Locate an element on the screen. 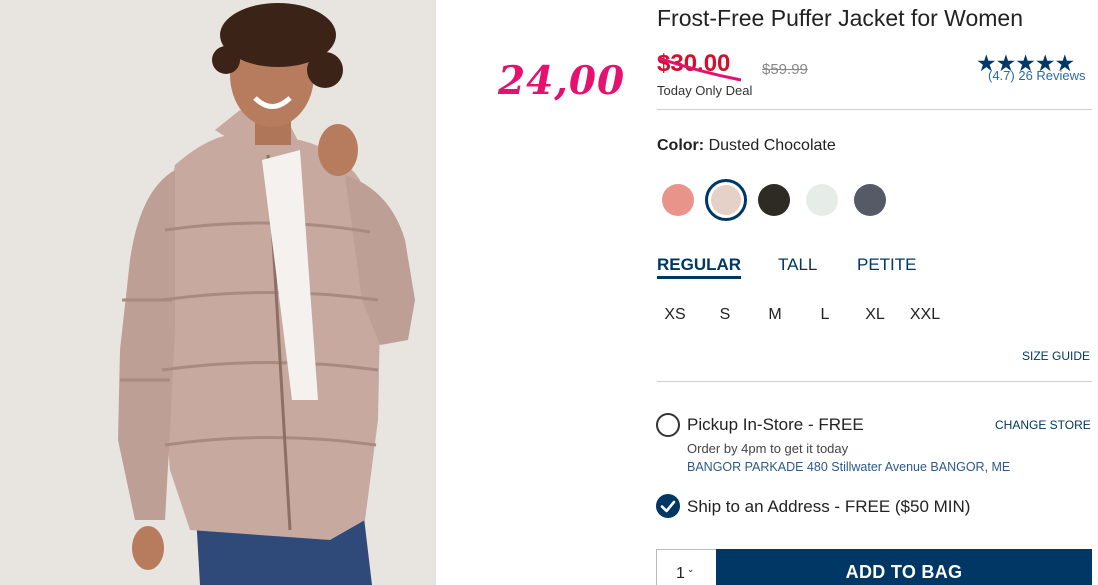 The width and height of the screenshot is (1098, 585). color-value: Dusted Chocolate is located at coordinates (772, 145).